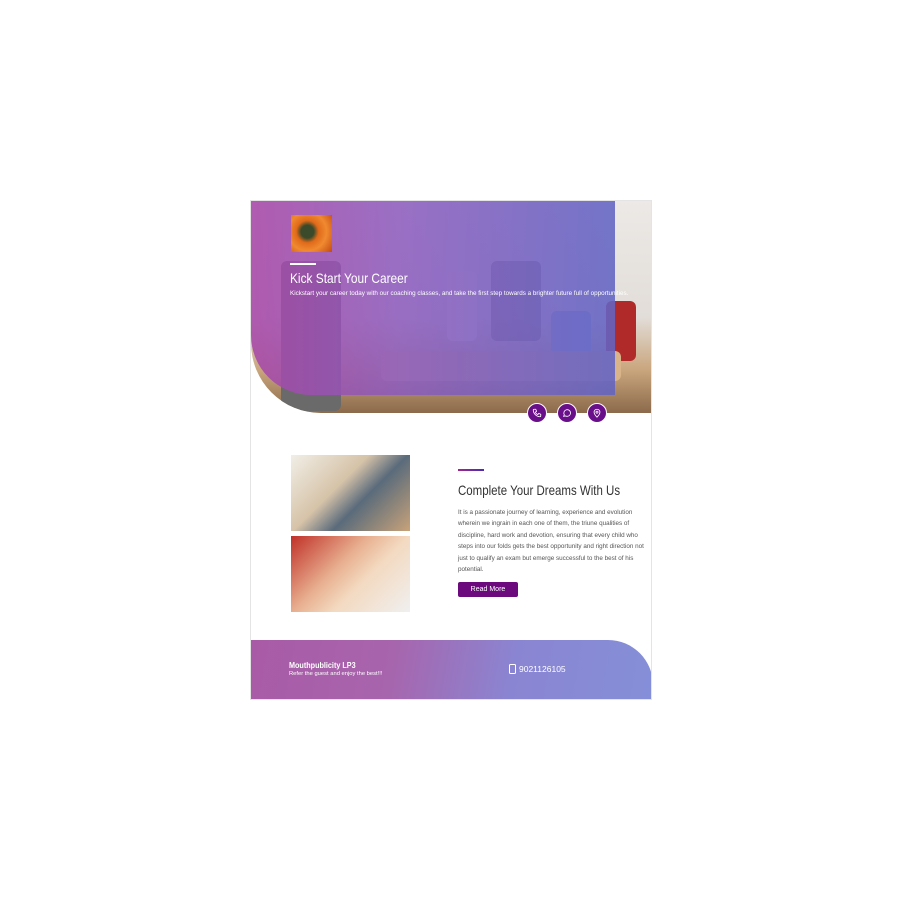 The height and width of the screenshot is (900, 900). What do you see at coordinates (537, 413) in the screenshot?
I see `phone-icon` at bounding box center [537, 413].